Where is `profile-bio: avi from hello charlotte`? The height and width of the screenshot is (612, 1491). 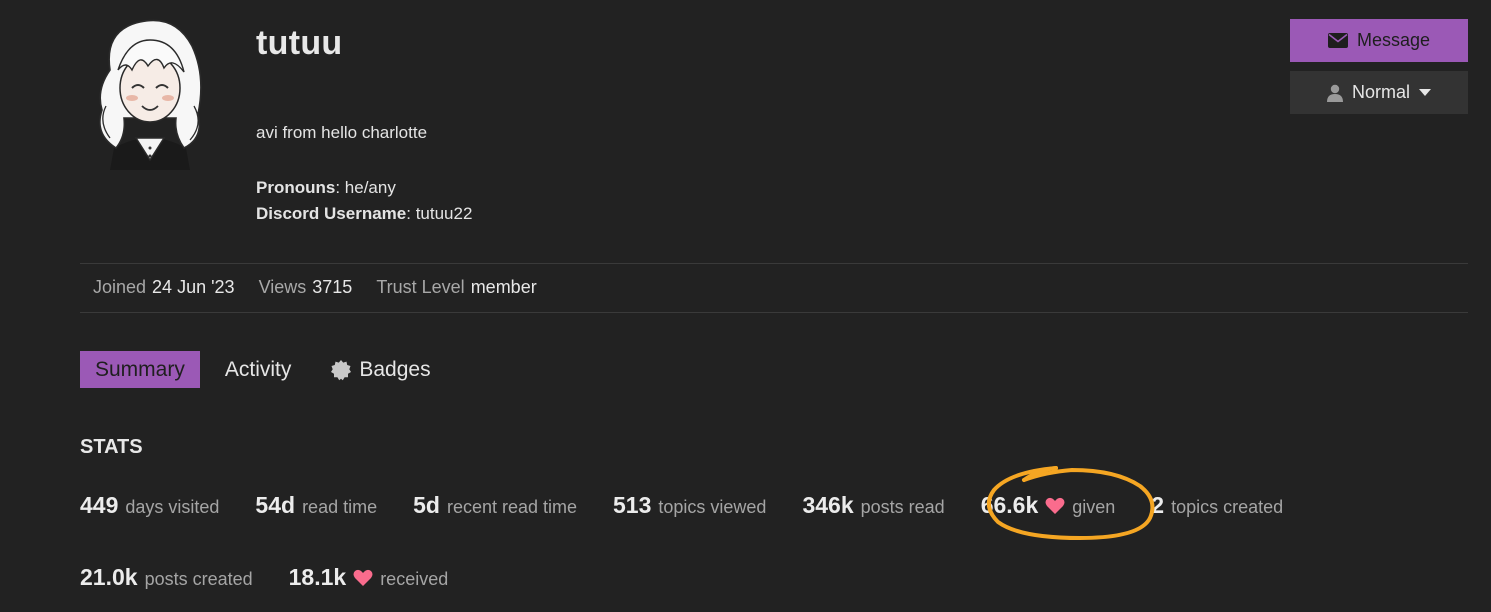 profile-bio: avi from hello charlotte is located at coordinates (342, 132).